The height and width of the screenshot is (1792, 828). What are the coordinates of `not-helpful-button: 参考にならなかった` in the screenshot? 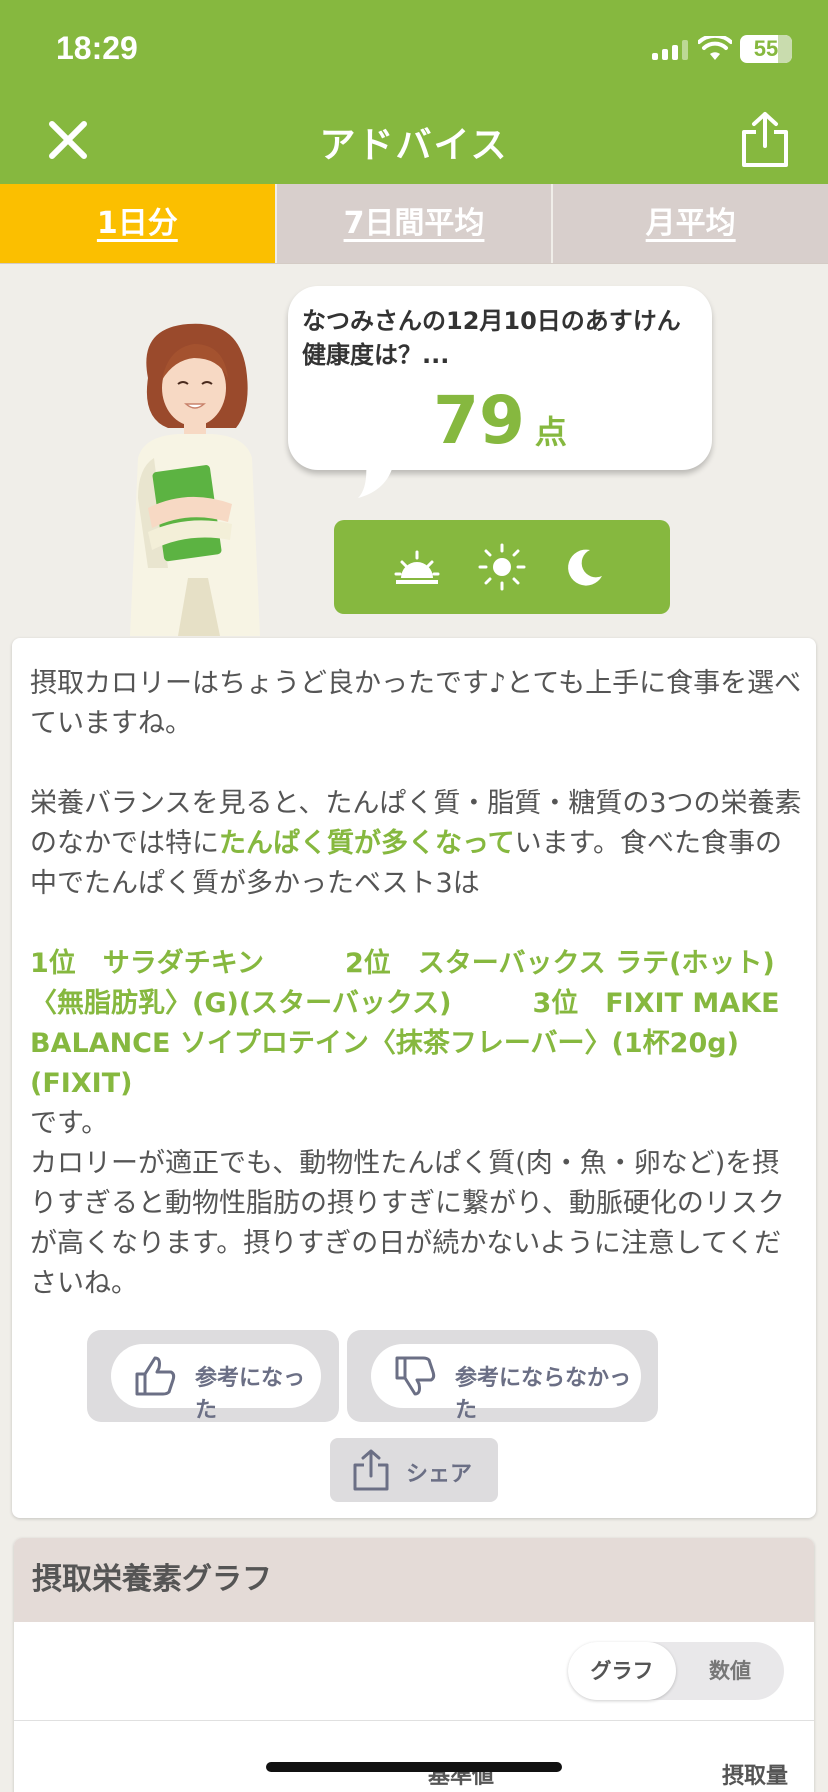 It's located at (506, 1383).